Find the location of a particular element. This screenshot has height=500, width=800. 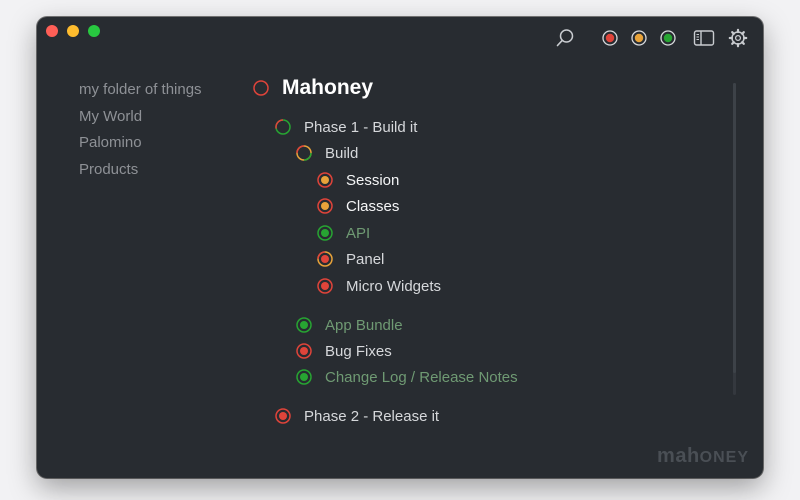

outline-item: Session is located at coordinates (358, 180).